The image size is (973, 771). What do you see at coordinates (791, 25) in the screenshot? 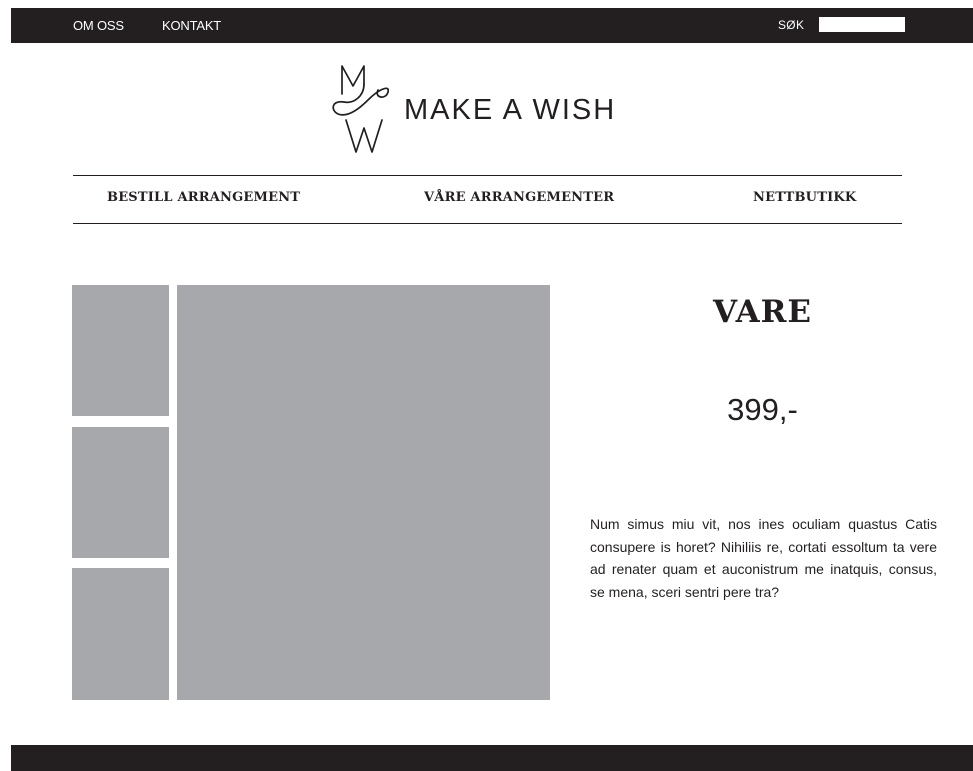
I see `search-label: SØK` at bounding box center [791, 25].